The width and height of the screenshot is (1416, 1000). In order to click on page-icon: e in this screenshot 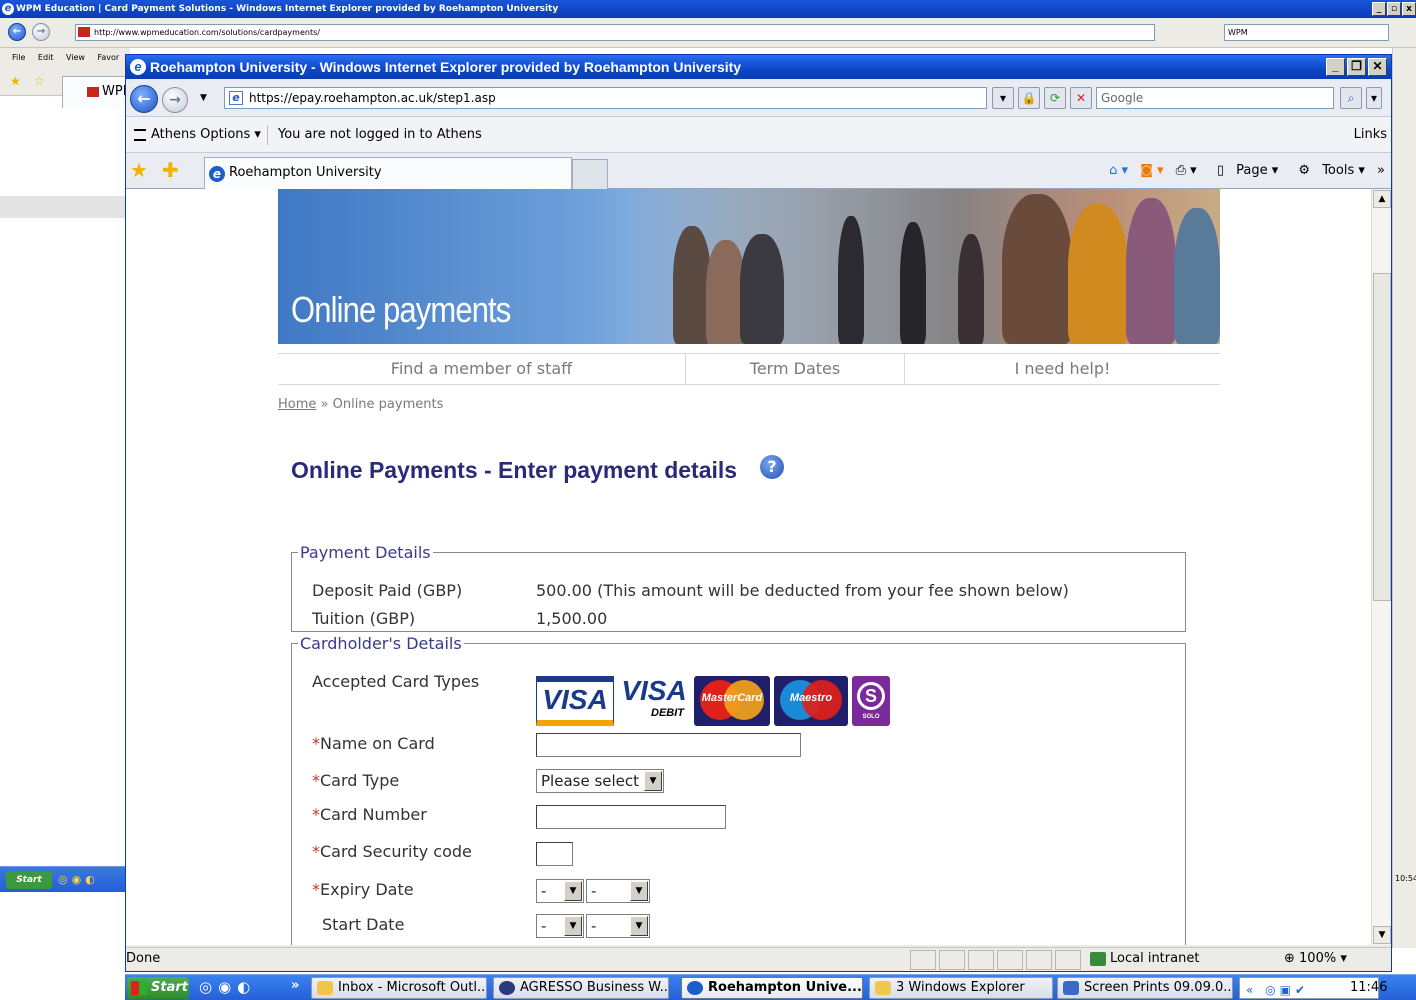, I will do `click(236, 98)`.